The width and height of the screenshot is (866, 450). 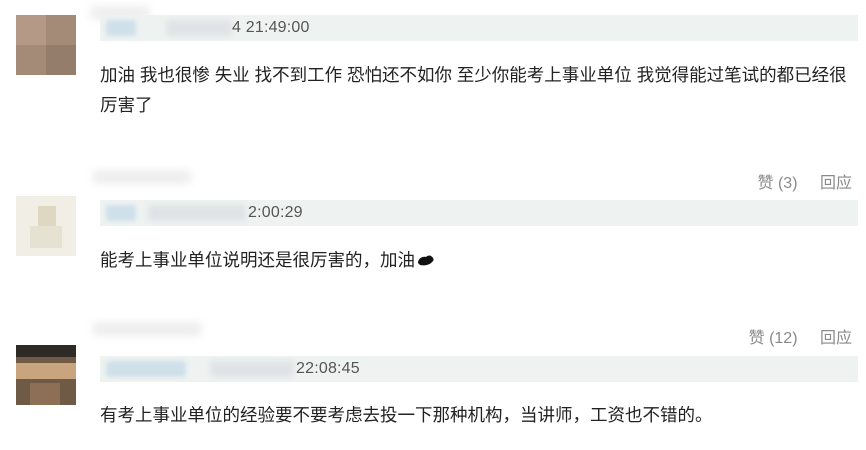 What do you see at coordinates (800, 336) in the screenshot?
I see `comment-actions: 赞 (12) 回应` at bounding box center [800, 336].